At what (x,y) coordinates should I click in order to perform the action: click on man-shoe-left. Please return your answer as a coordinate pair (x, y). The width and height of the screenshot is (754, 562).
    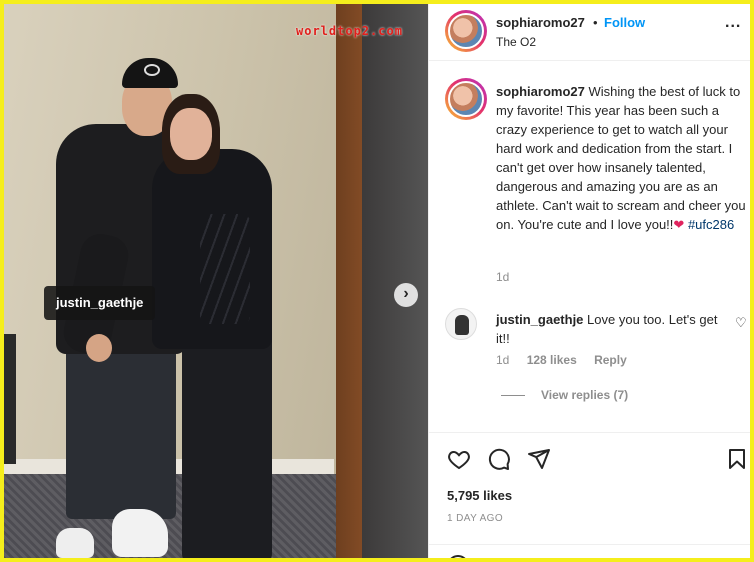
    Looking at the image, I should click on (75, 543).